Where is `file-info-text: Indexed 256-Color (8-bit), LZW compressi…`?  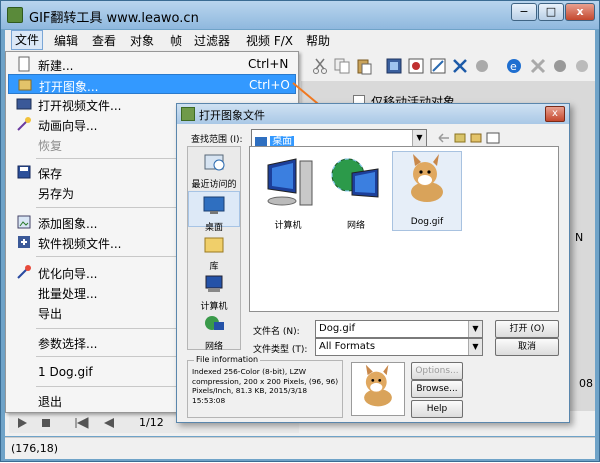
file-info-text: Indexed 256-Color (8-bit), LZW compressi… is located at coordinates (265, 386).